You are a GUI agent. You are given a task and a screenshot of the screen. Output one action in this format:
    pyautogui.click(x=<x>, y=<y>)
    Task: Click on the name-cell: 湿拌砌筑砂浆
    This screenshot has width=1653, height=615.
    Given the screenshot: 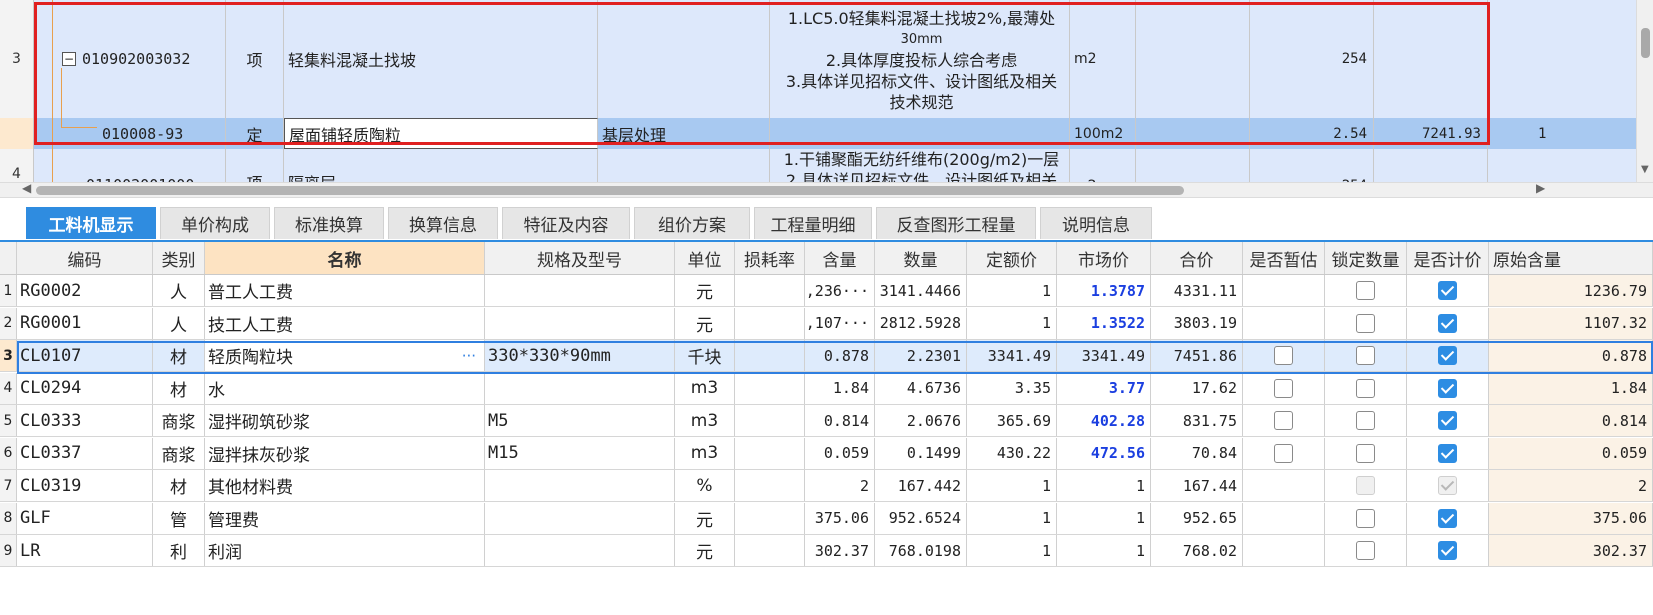 What is the action you would take?
    pyautogui.click(x=345, y=420)
    